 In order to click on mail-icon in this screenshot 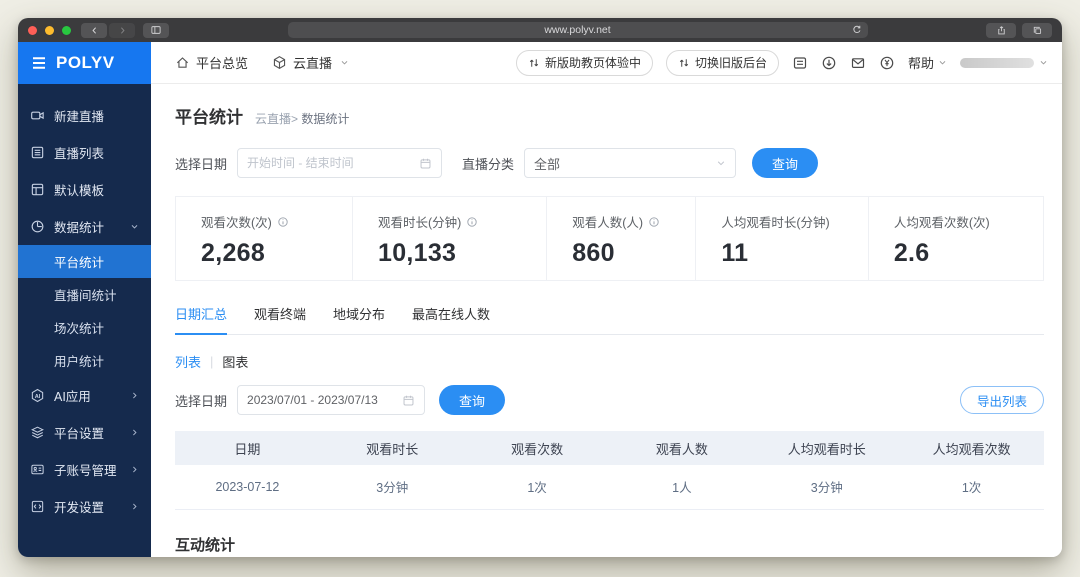, I will do `click(858, 62)`.